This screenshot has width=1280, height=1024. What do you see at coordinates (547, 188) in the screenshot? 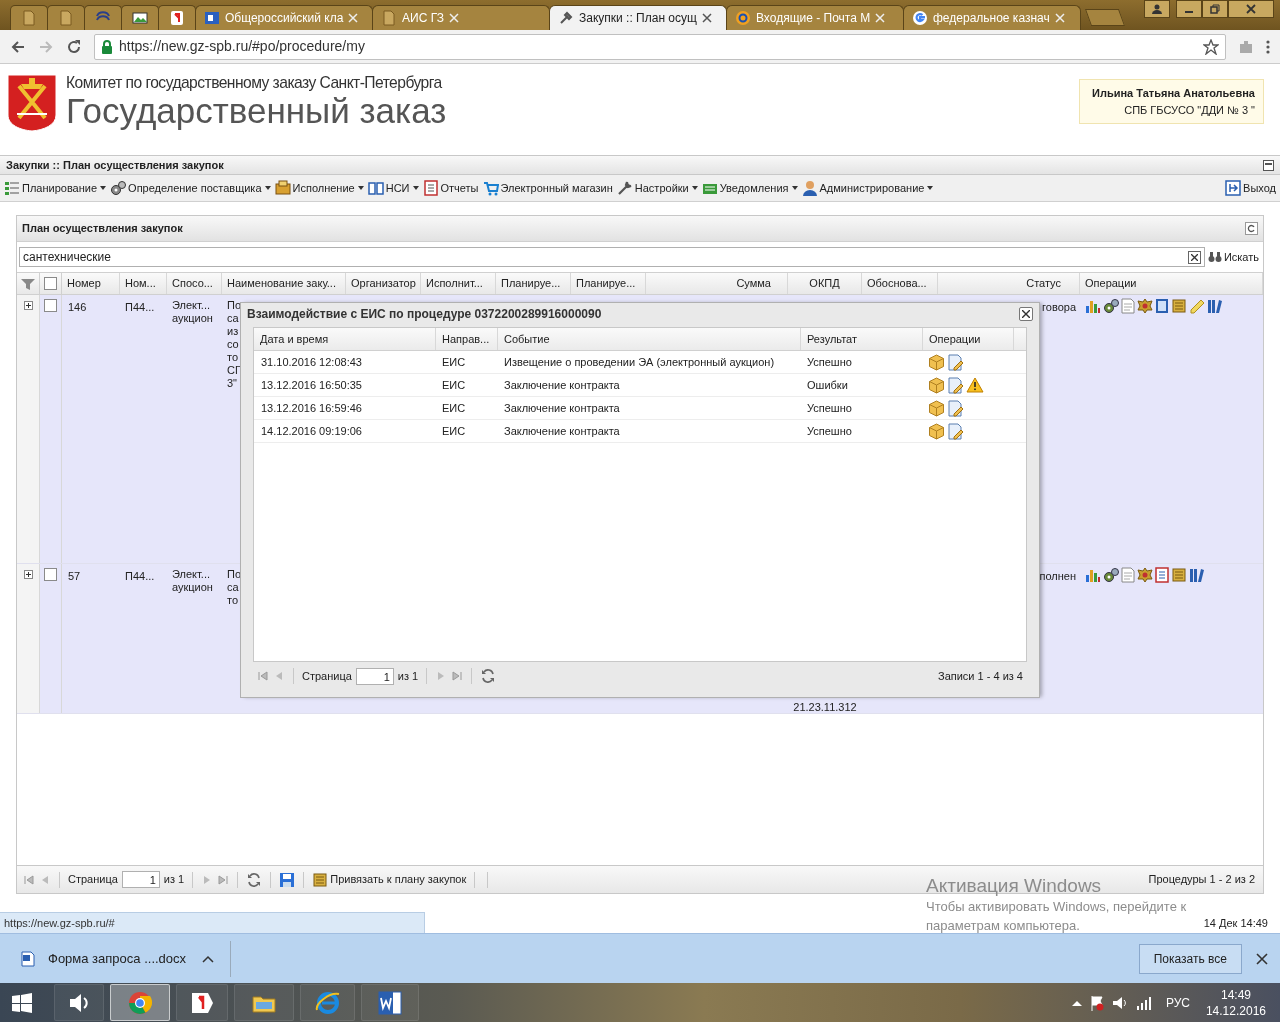
I see `menu-item: Электронный магазин` at bounding box center [547, 188].